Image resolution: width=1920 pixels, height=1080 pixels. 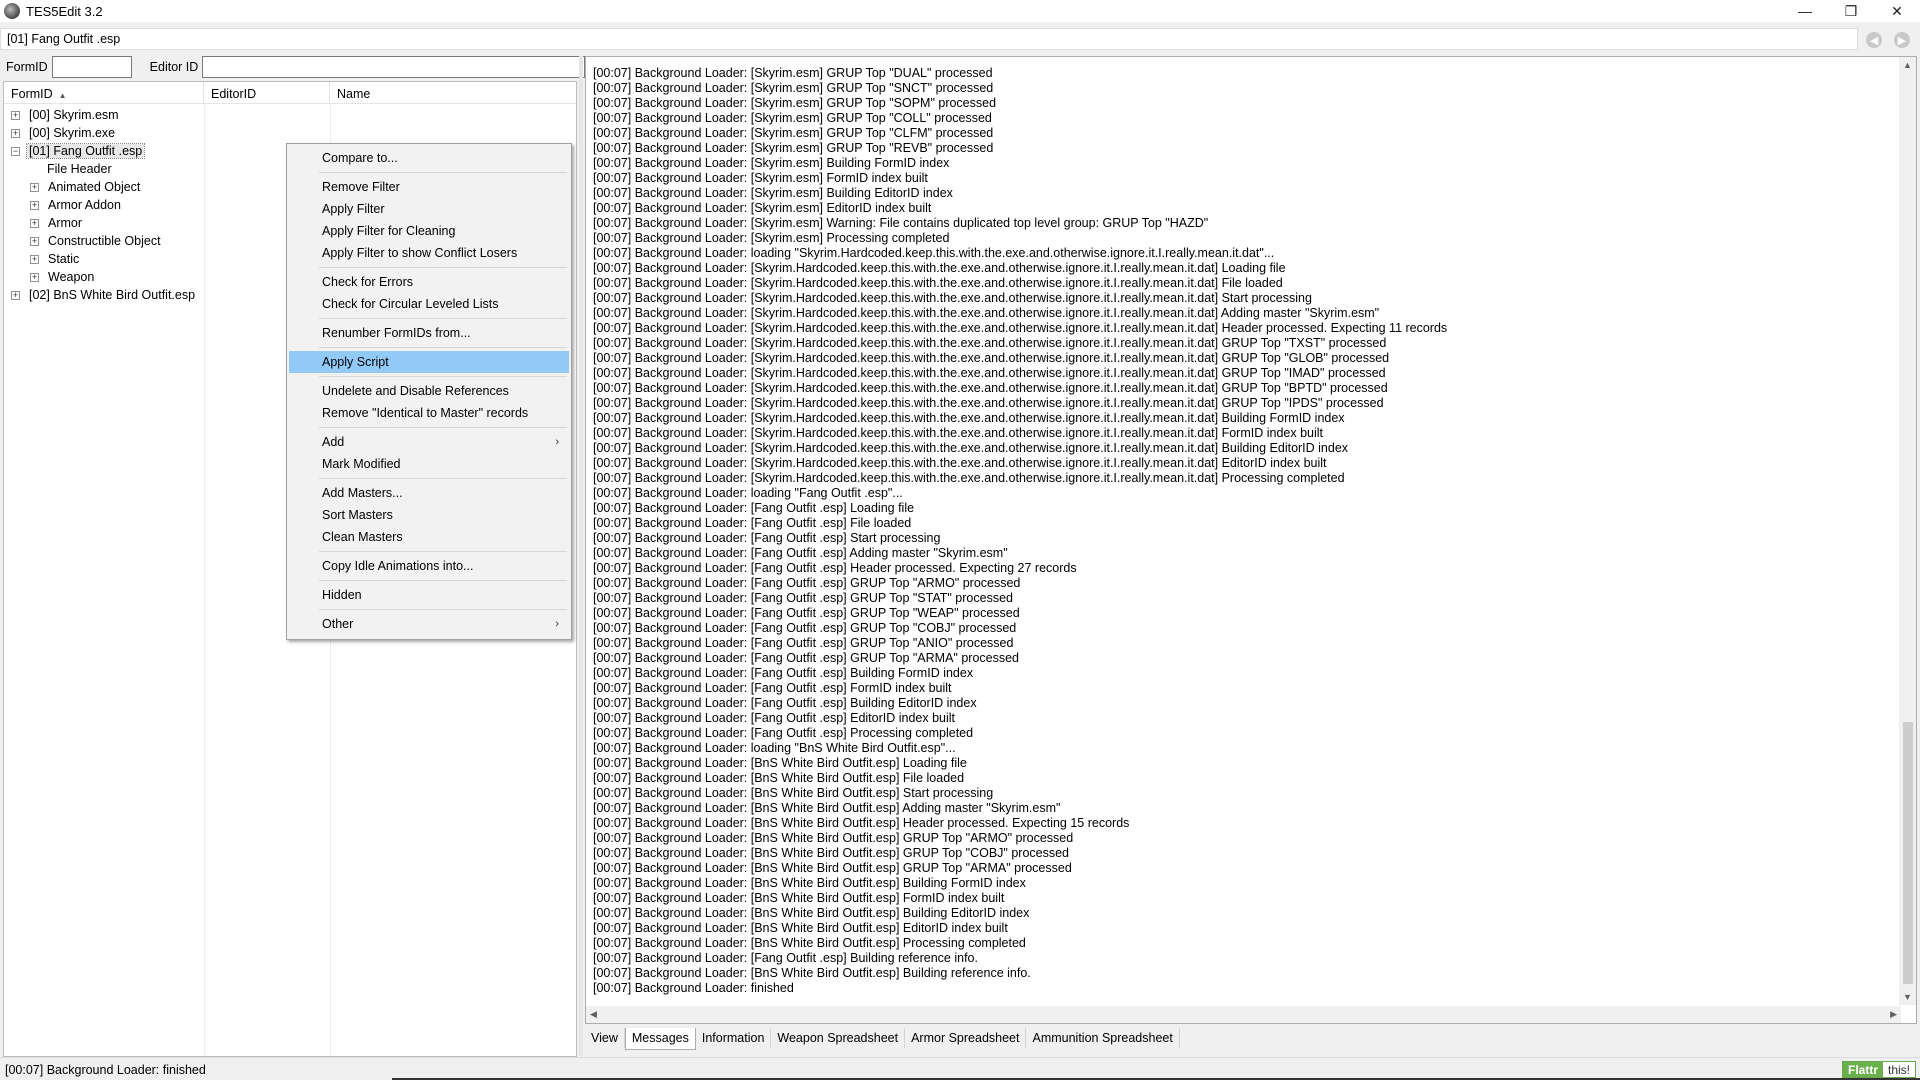 I want to click on menu-item-remove-filter: Remove Filter, so click(x=429, y=187).